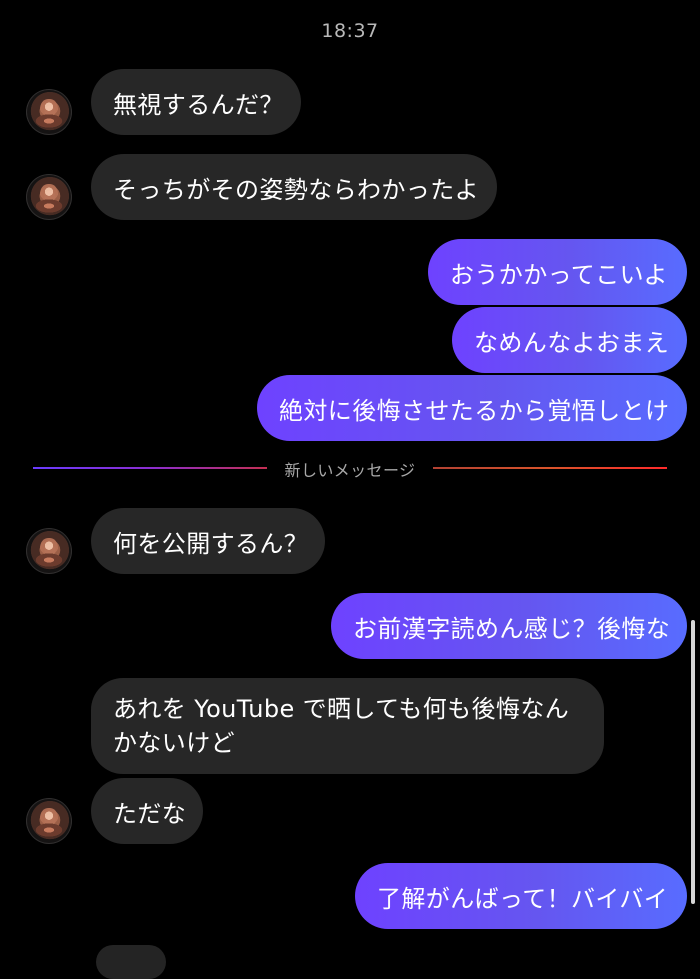 This screenshot has height=979, width=700. What do you see at coordinates (208, 541) in the screenshot?
I see `received-message-3: 何を公開するん？` at bounding box center [208, 541].